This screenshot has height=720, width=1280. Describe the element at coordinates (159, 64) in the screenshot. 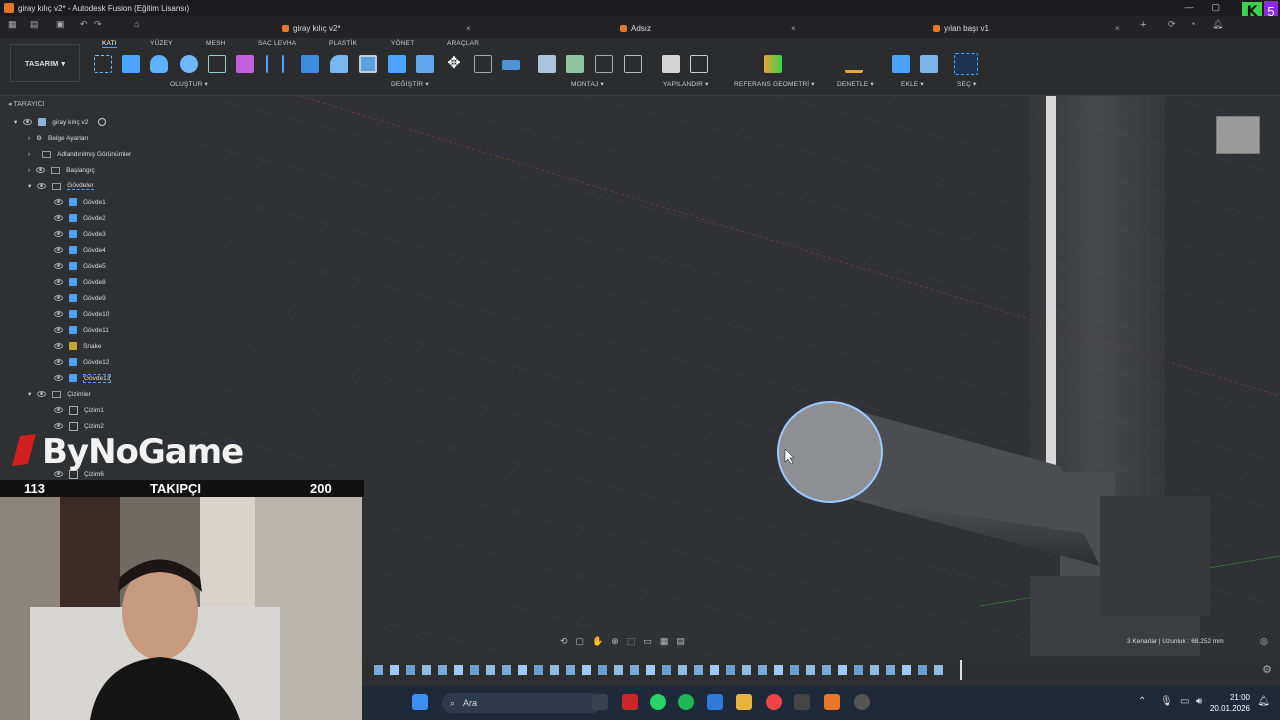

I see `revolve-icon` at that location.